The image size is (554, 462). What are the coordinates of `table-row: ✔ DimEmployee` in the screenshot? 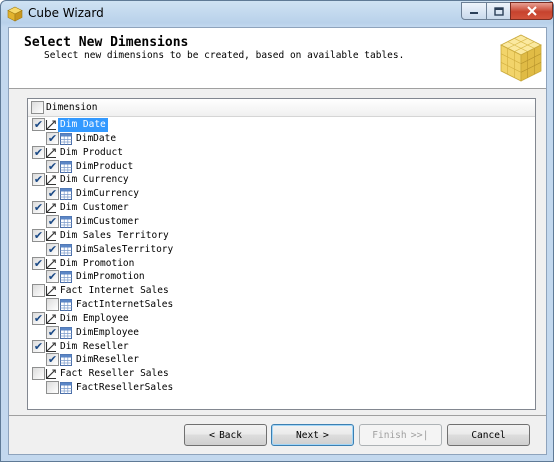 It's located at (281, 332).